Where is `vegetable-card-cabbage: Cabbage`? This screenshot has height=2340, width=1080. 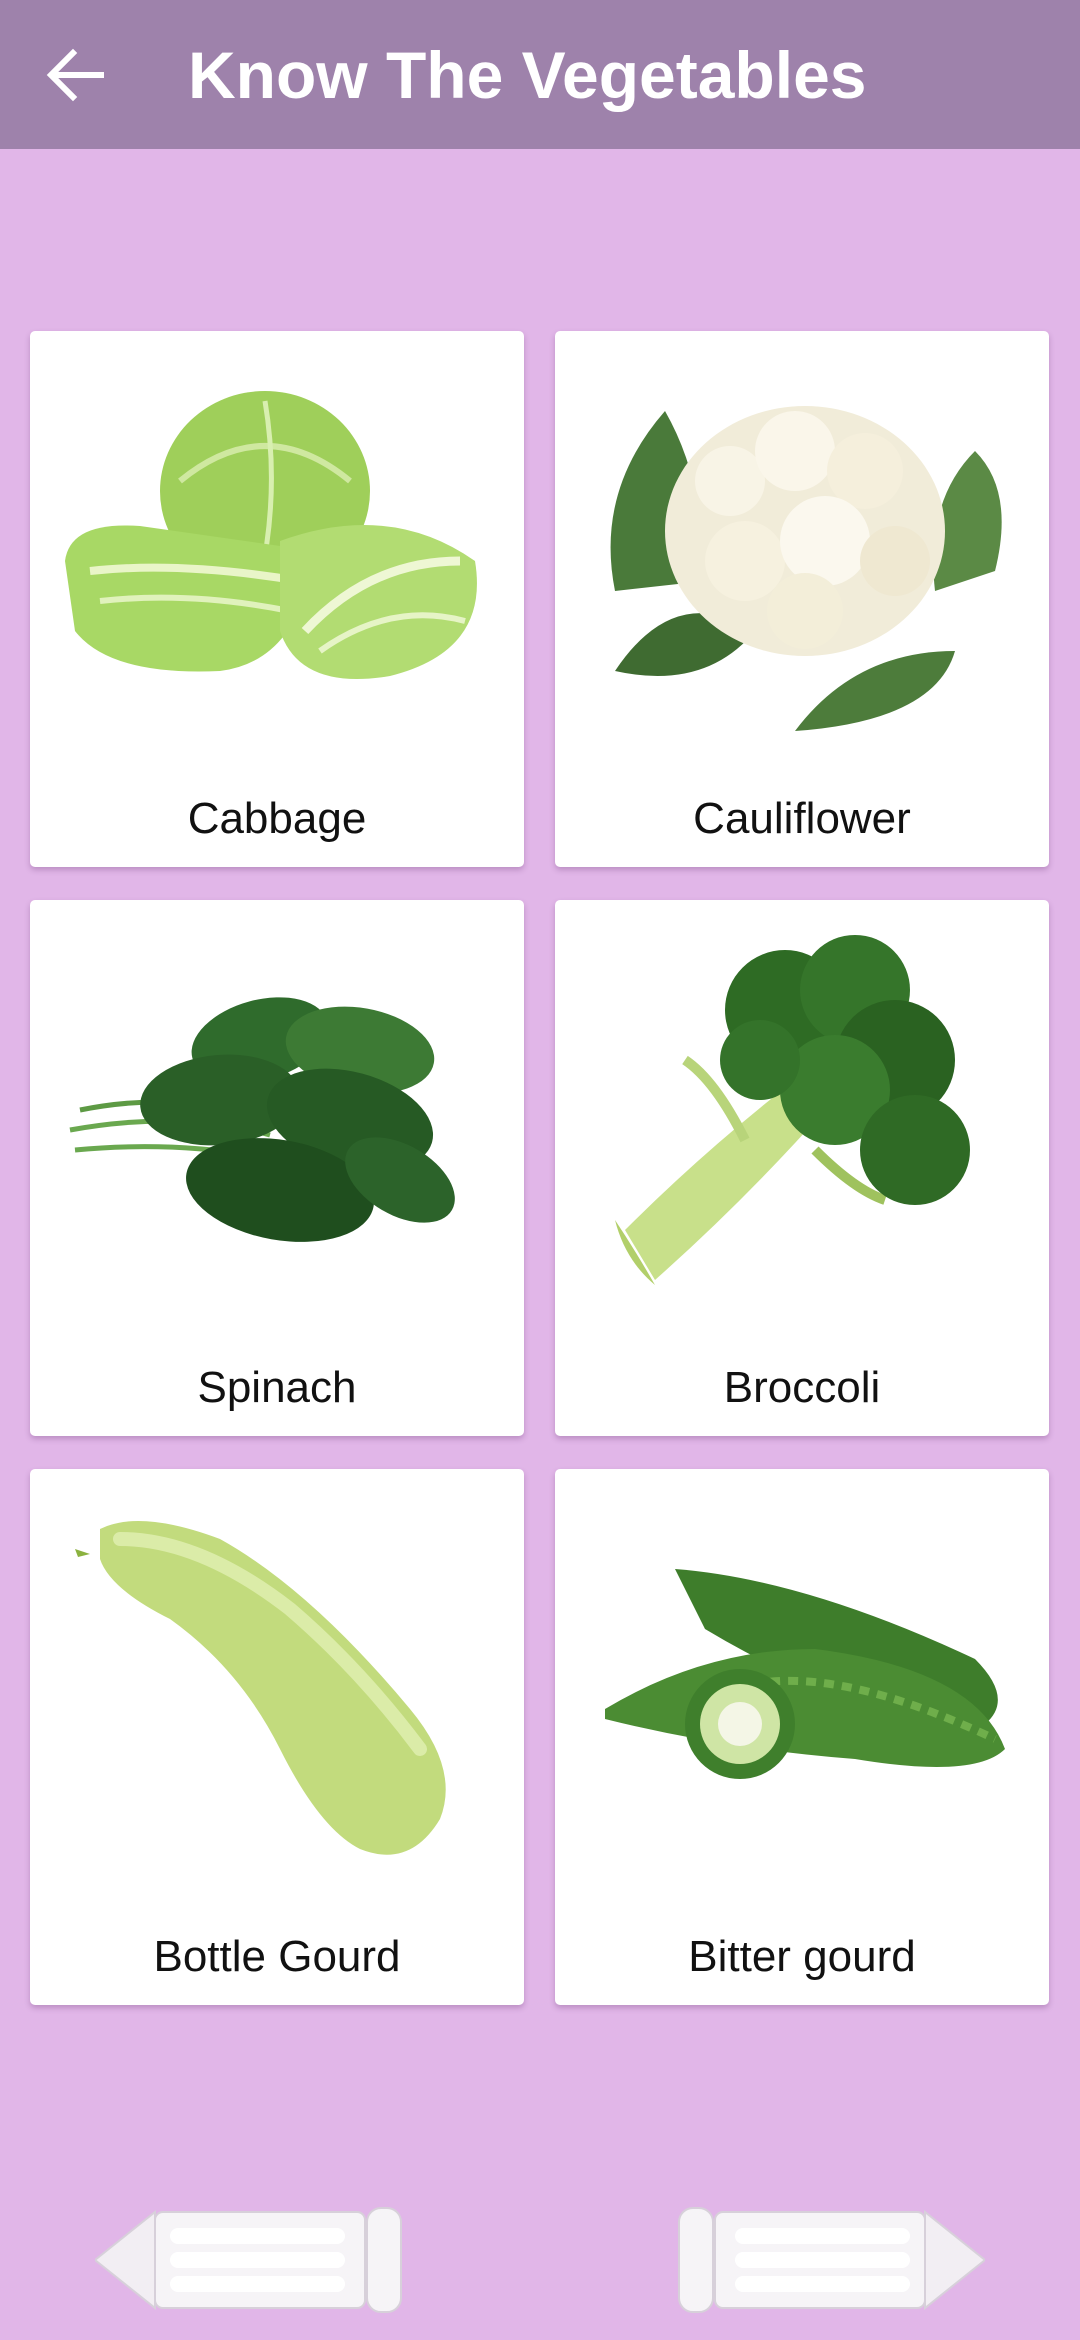
vegetable-card-cabbage: Cabbage is located at coordinates (277, 599).